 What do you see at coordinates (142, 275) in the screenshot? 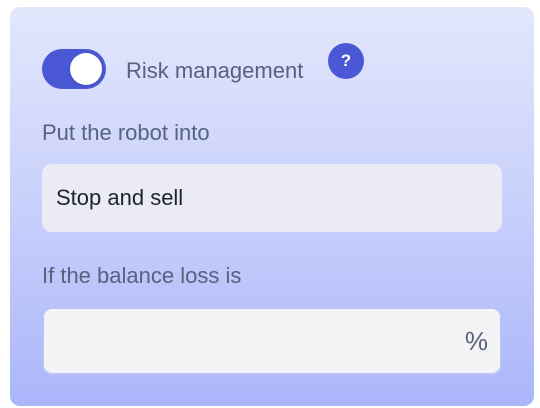
I see `balance-loss-label: If the balance loss is` at bounding box center [142, 275].